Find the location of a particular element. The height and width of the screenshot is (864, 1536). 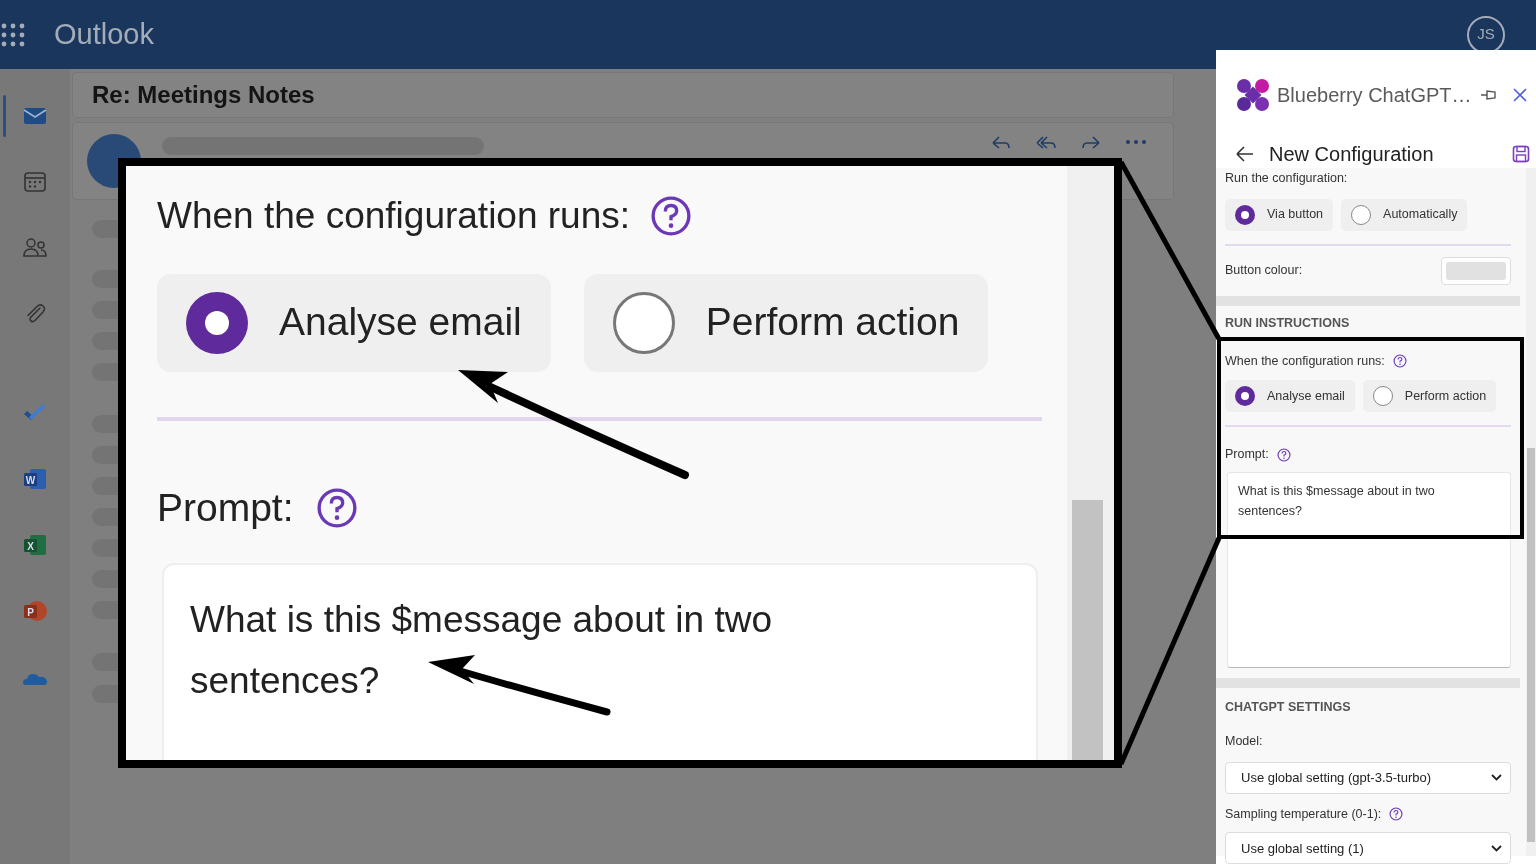

save-icon is located at coordinates (1521, 154).